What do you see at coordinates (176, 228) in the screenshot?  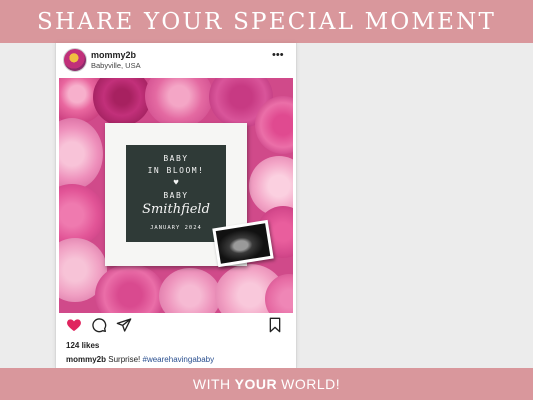 I see `board-date: JANUARY 2024` at bounding box center [176, 228].